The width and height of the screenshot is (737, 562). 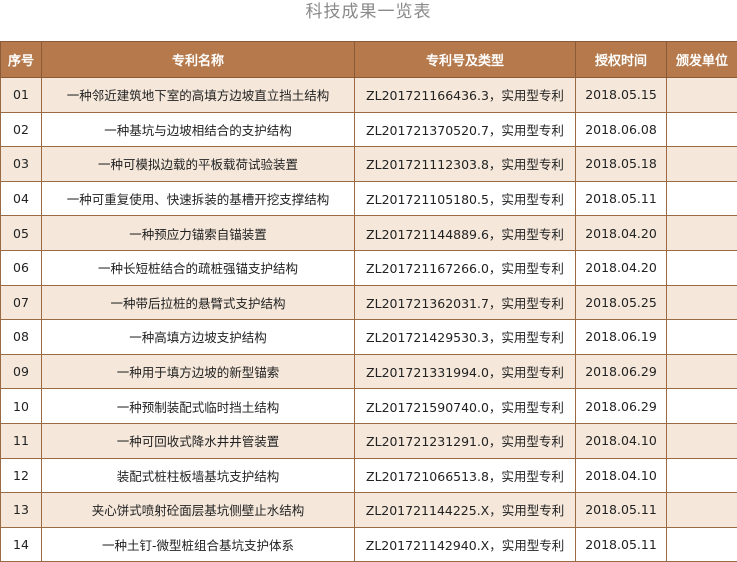 I want to click on cell-index: 10, so click(x=21, y=406).